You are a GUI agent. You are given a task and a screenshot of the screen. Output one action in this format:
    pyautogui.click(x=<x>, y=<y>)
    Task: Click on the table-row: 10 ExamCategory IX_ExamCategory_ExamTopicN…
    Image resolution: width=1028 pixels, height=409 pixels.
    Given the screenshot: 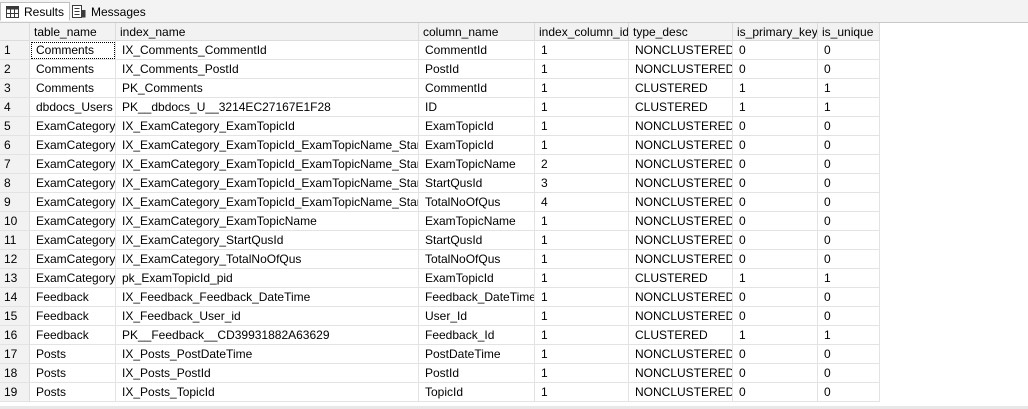 What is the action you would take?
    pyautogui.click(x=514, y=221)
    